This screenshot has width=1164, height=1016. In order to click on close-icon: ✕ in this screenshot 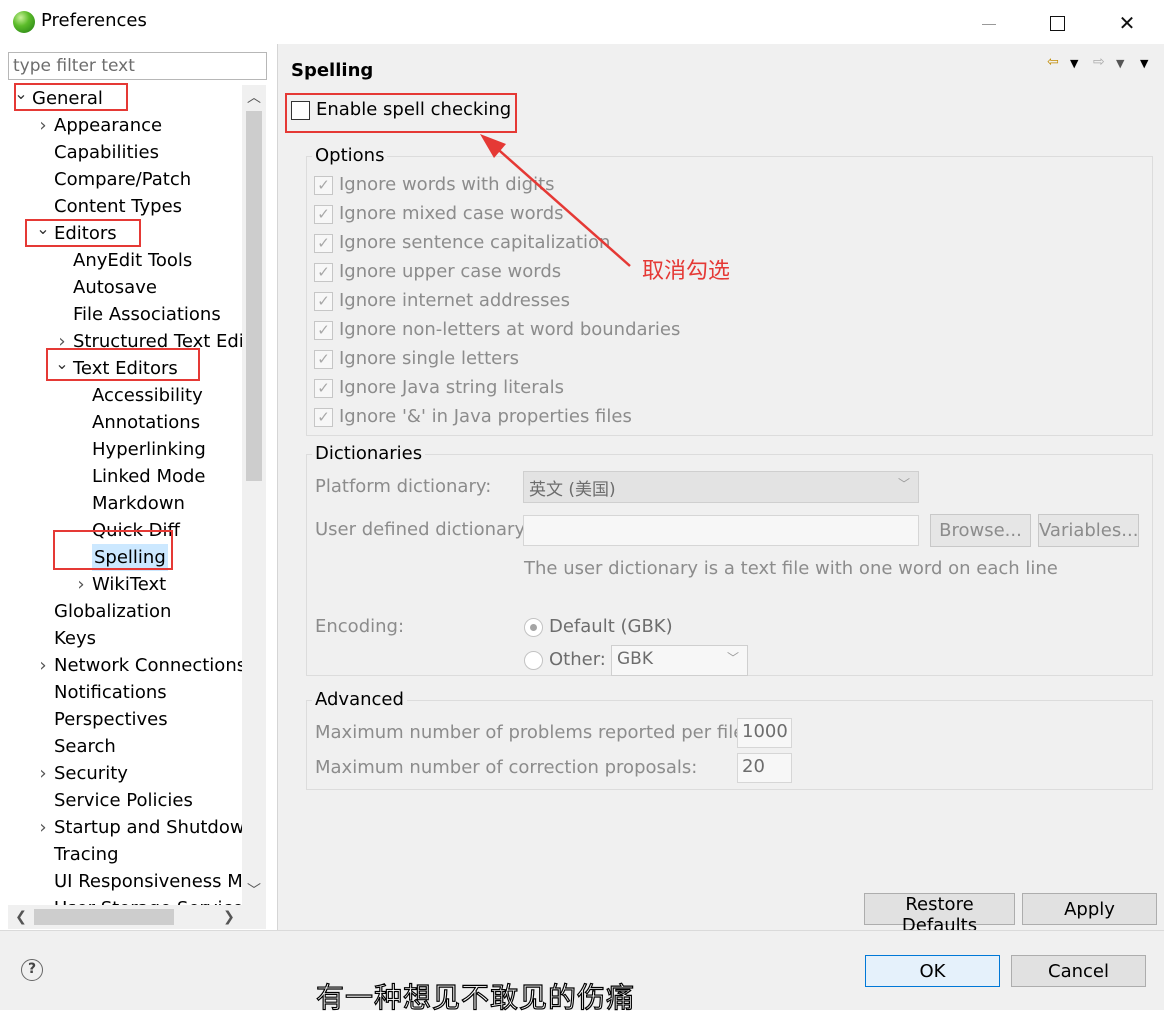, I will do `click(1127, 23)`.